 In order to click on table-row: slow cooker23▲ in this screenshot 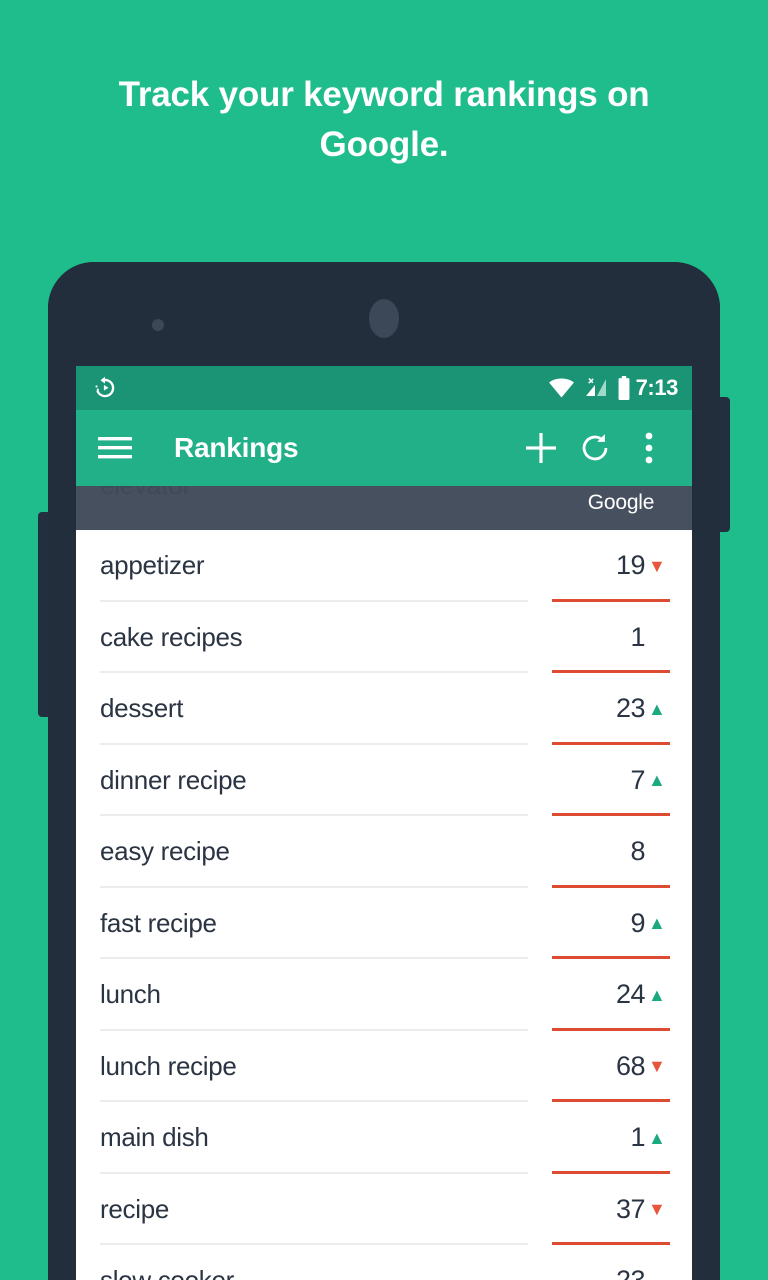, I will do `click(384, 1262)`.